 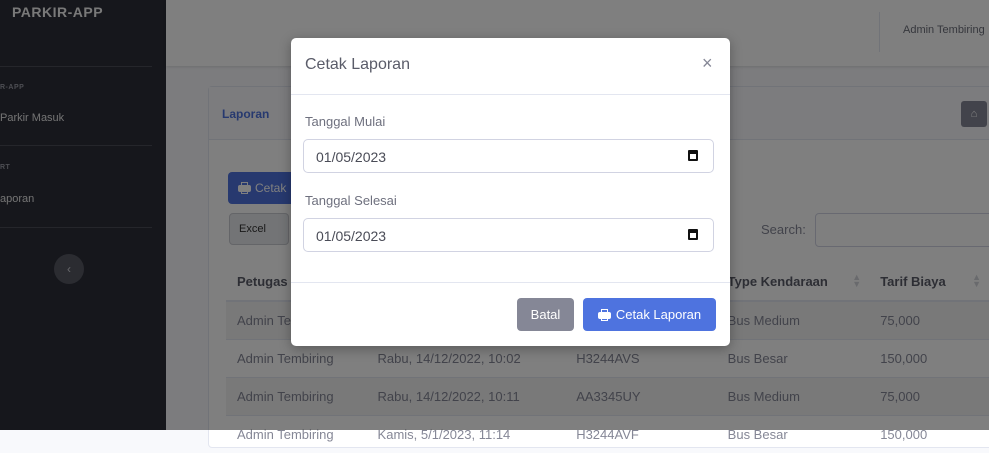 What do you see at coordinates (604, 315) in the screenshot?
I see `printer-icon` at bounding box center [604, 315].